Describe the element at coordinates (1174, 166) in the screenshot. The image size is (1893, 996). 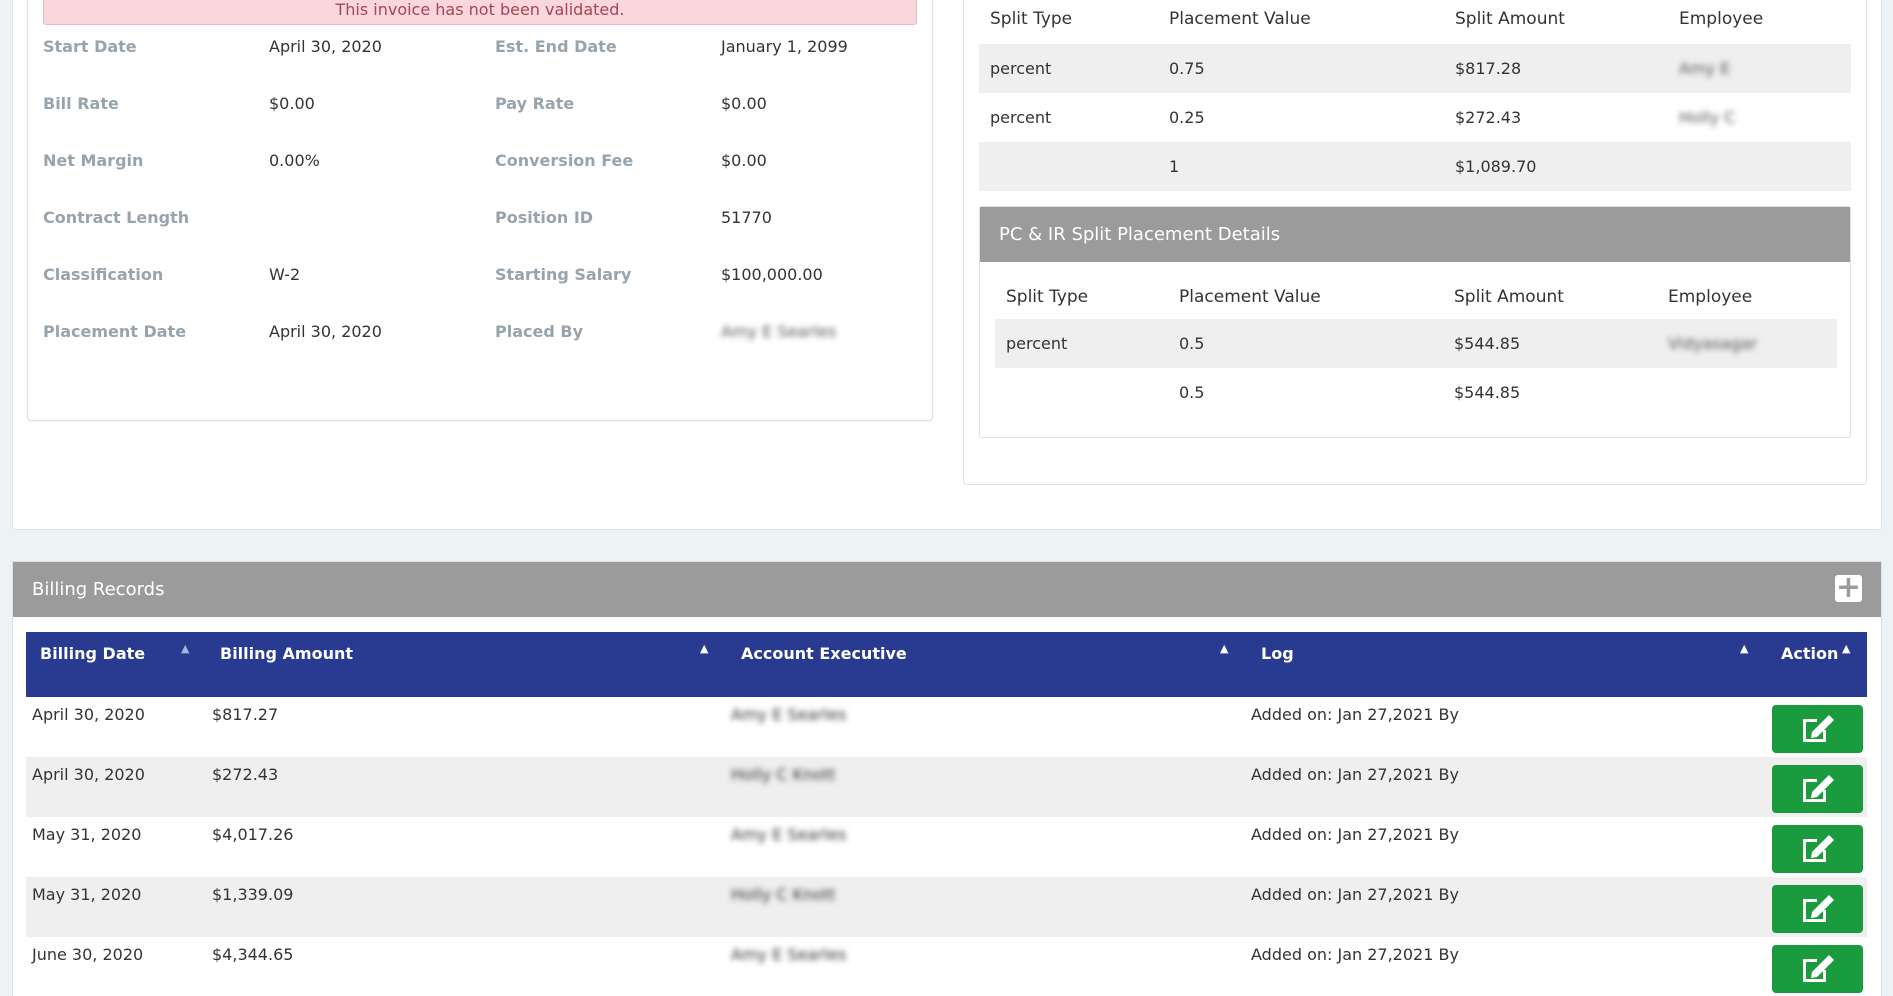
I see `placement-value-total: 1` at that location.